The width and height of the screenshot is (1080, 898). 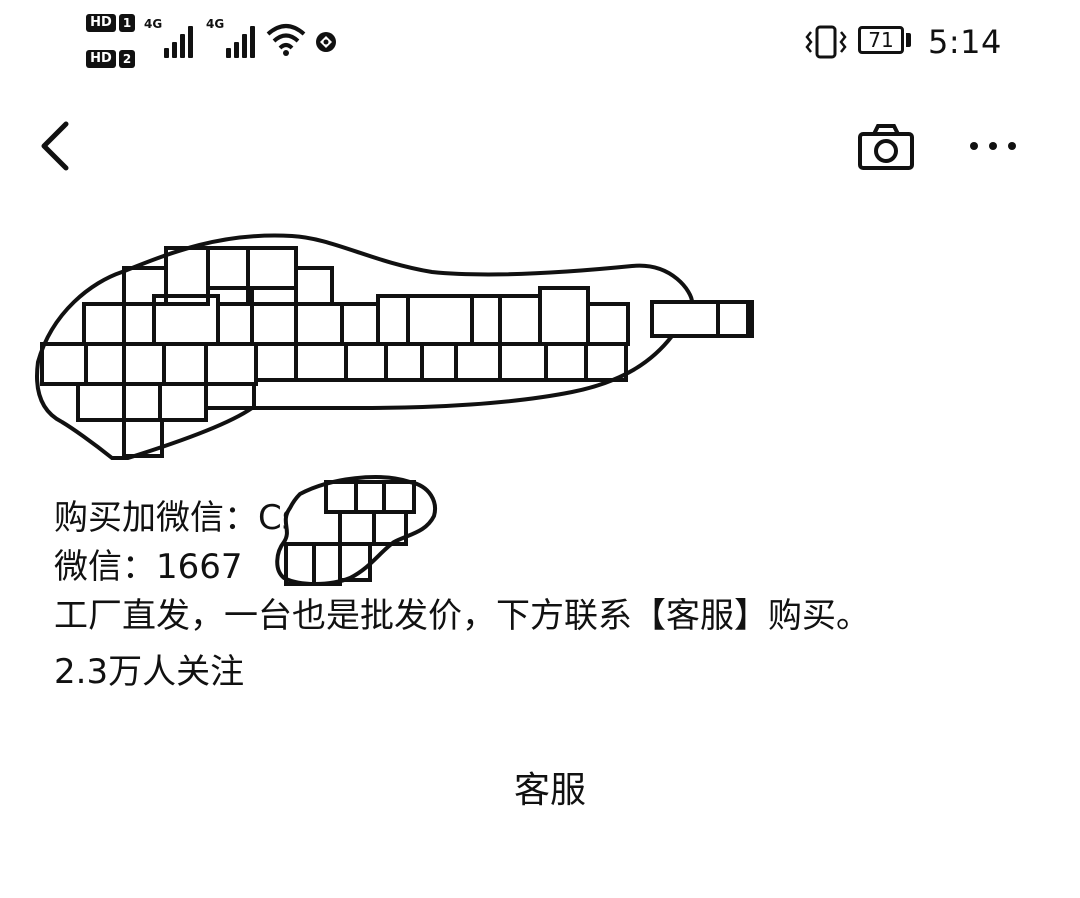 What do you see at coordinates (57, 148) in the screenshot?
I see `back-icon` at bounding box center [57, 148].